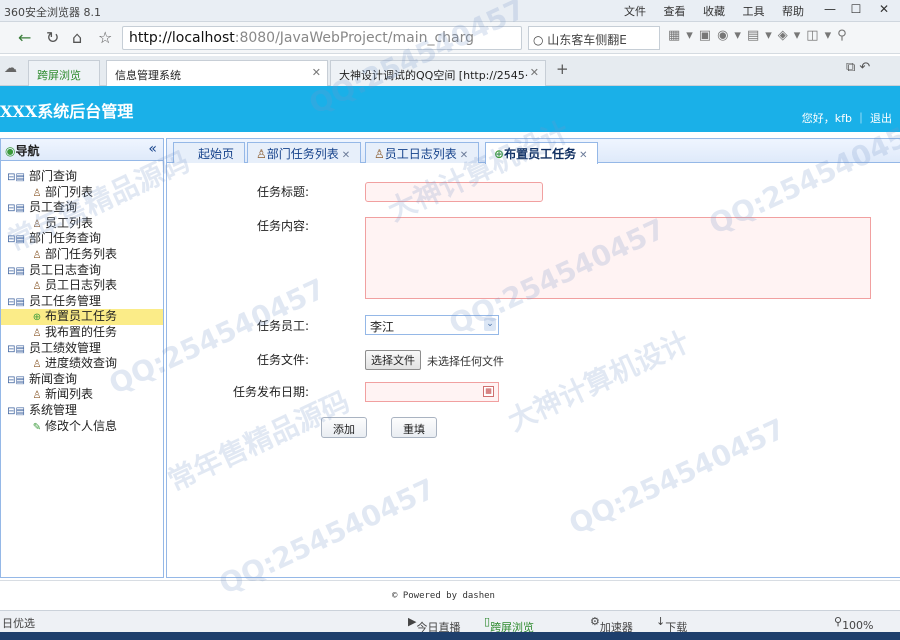  Describe the element at coordinates (304, 152) in the screenshot. I see `tab-dept-task-list: ♙部门任务列表 ✕` at that location.